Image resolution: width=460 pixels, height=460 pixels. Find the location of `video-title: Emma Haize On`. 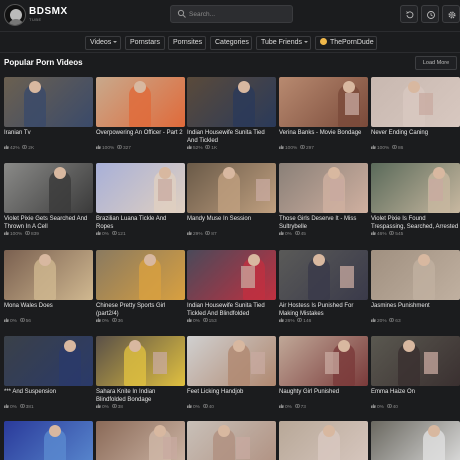

video-title: Emma Haize On is located at coordinates (415, 396).